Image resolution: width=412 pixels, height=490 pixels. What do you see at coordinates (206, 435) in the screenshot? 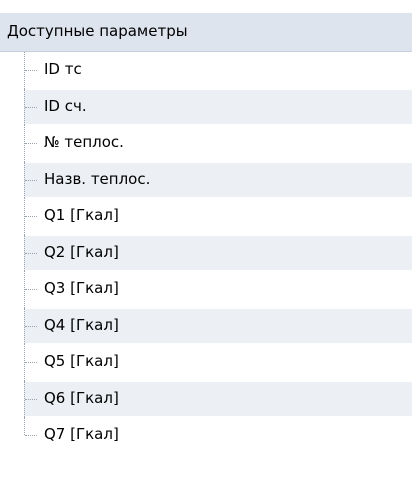
I see `tree-item-q7: Q7 [Гкал]` at bounding box center [206, 435].